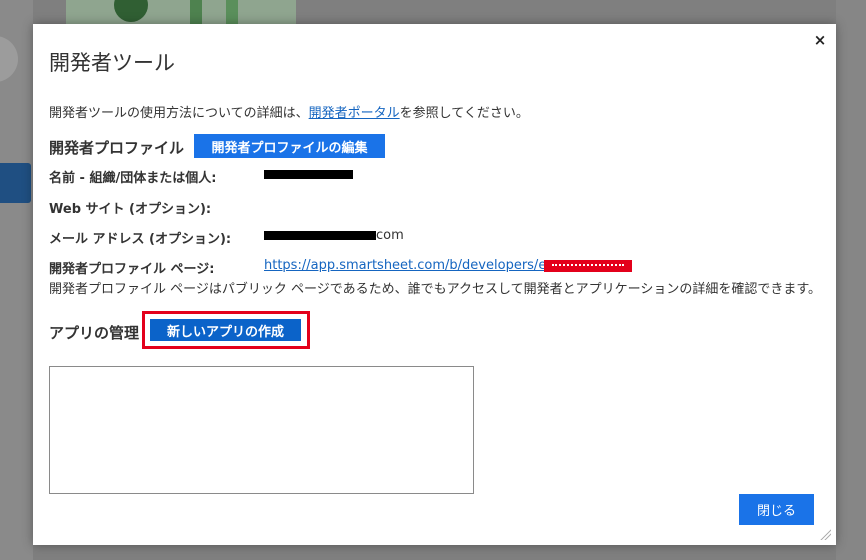 This screenshot has height=560, width=866. What do you see at coordinates (851, 280) in the screenshot?
I see `background-right-edge` at bounding box center [851, 280].